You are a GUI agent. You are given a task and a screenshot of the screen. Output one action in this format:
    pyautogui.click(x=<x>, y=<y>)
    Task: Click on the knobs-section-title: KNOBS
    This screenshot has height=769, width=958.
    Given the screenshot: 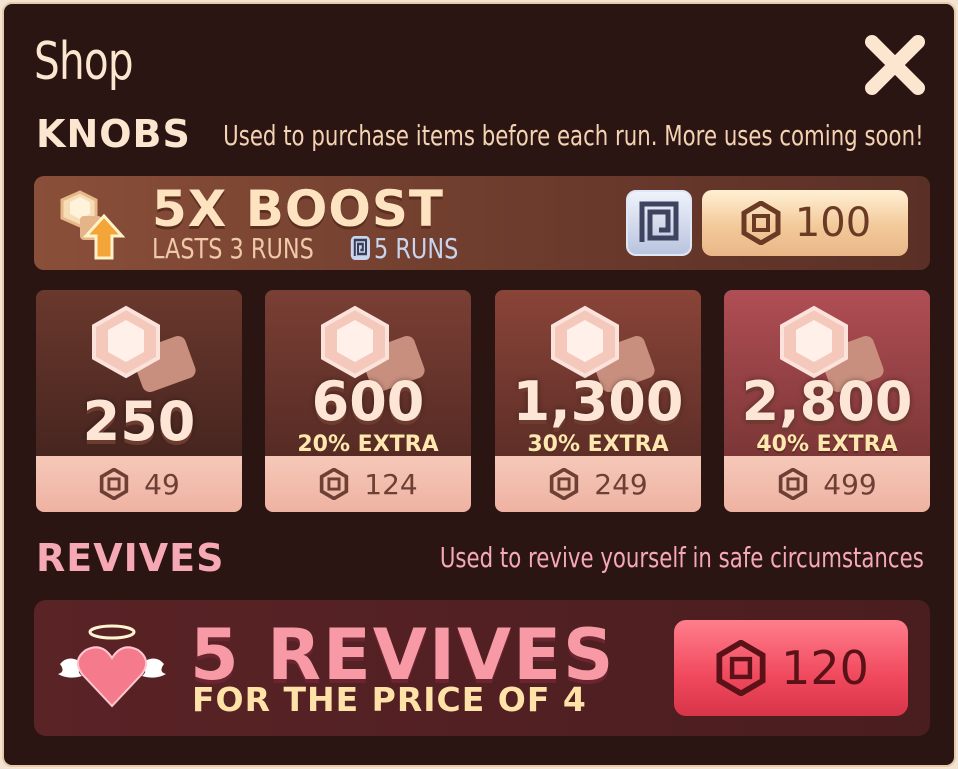 What is the action you would take?
    pyautogui.click(x=113, y=134)
    